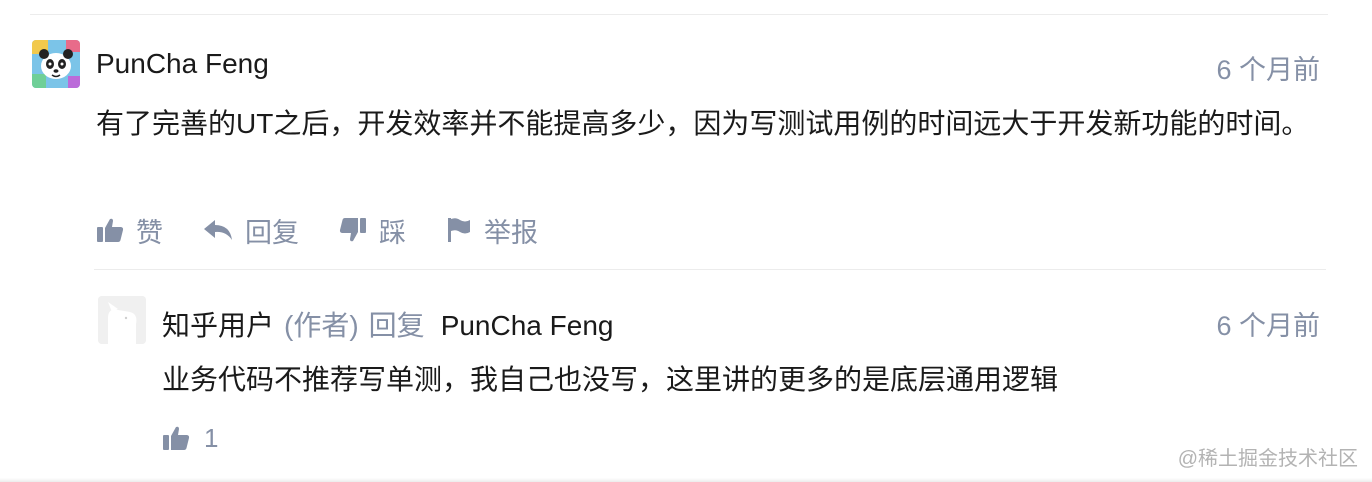  I want to click on report-label: 举报, so click(511, 232).